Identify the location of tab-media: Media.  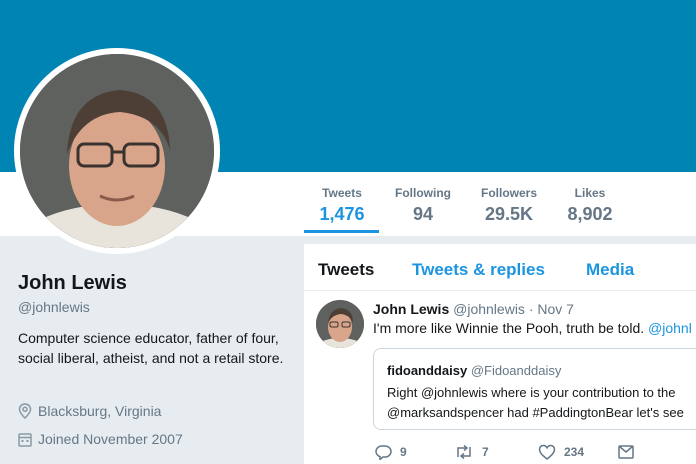
(610, 270).